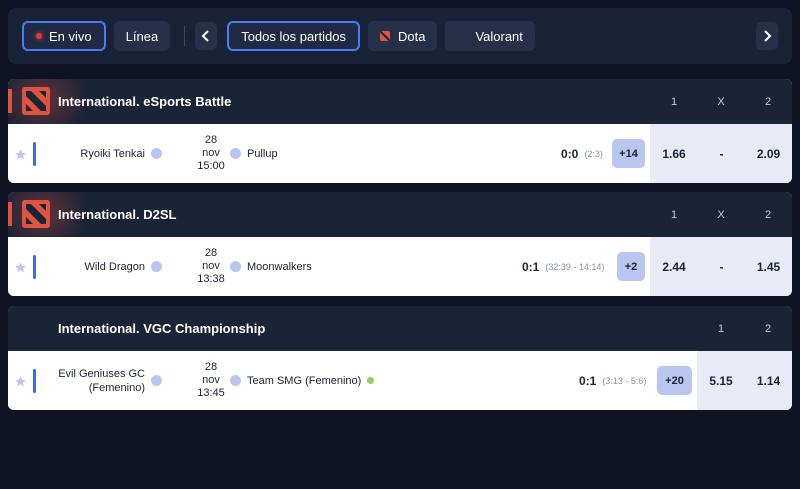 The height and width of the screenshot is (489, 800). I want to click on live-filter-label: En vivo, so click(70, 36).